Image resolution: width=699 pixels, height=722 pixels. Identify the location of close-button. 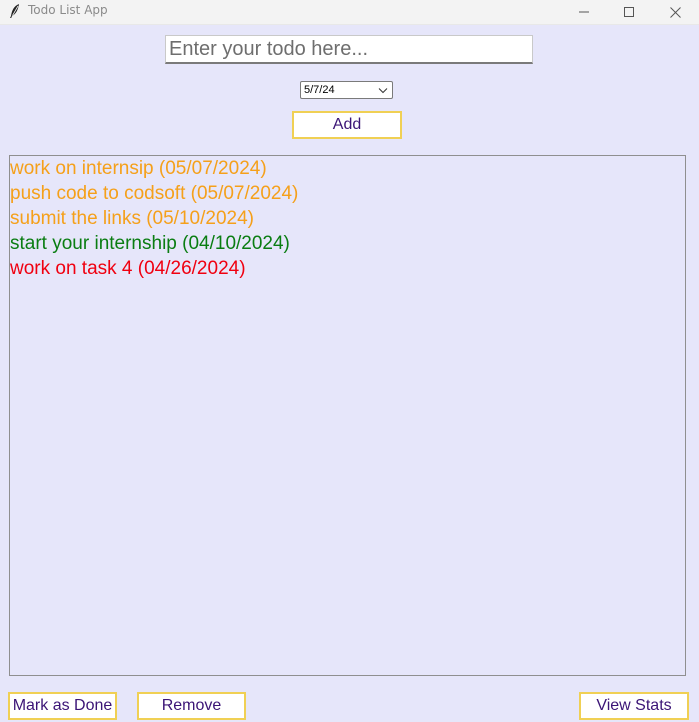
(675, 12).